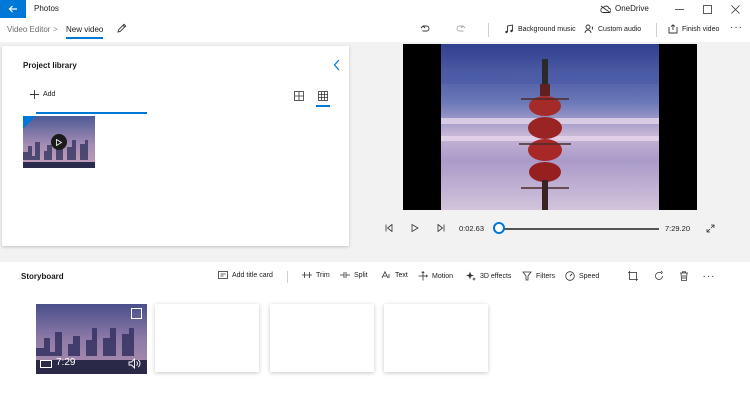  What do you see at coordinates (287, 277) in the screenshot?
I see `toolbar-separator` at bounding box center [287, 277].